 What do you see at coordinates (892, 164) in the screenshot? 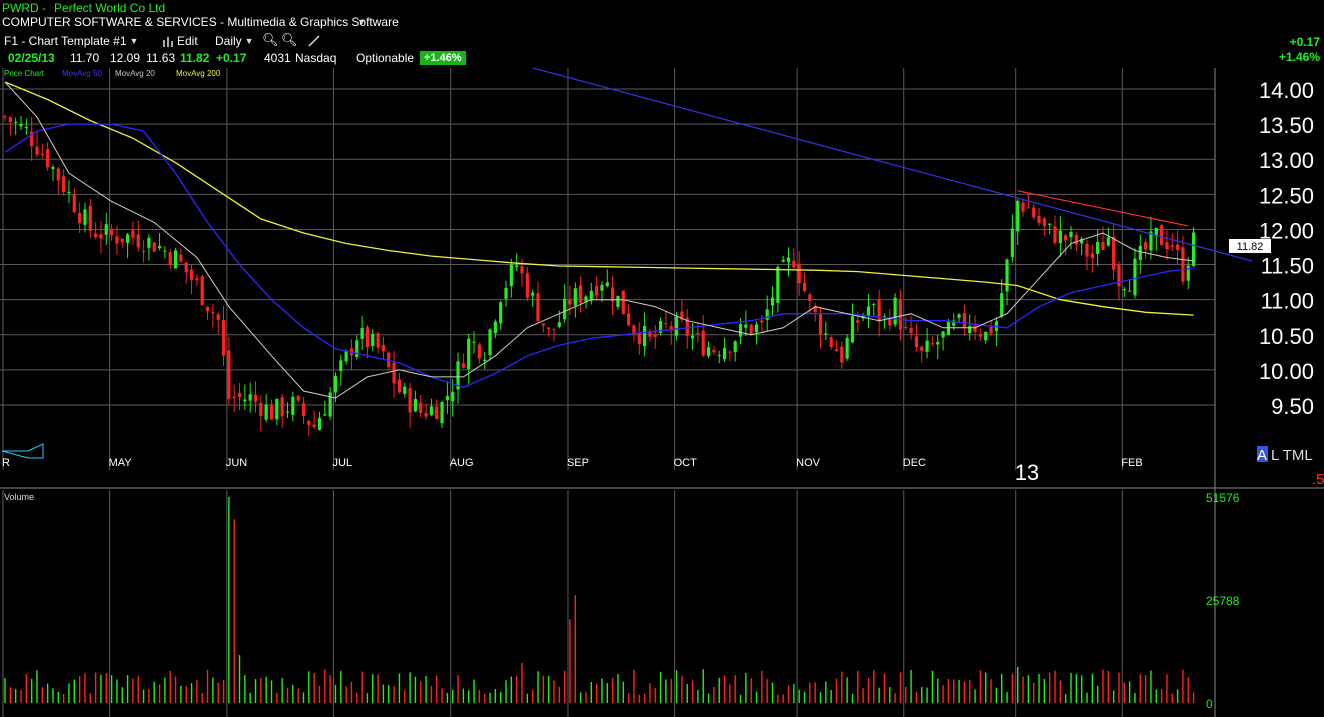
I see `trendlines` at bounding box center [892, 164].